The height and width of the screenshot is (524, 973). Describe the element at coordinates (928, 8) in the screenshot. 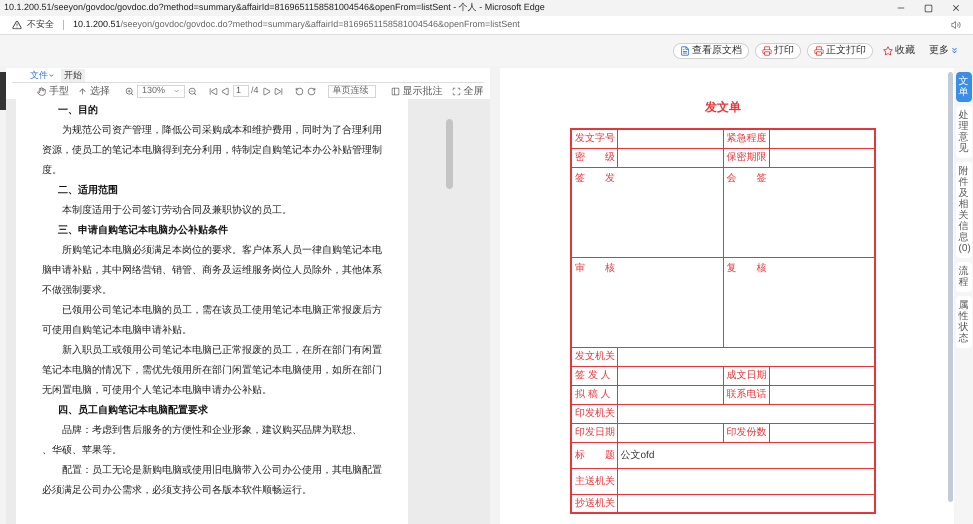

I see `maximize-icon` at that location.